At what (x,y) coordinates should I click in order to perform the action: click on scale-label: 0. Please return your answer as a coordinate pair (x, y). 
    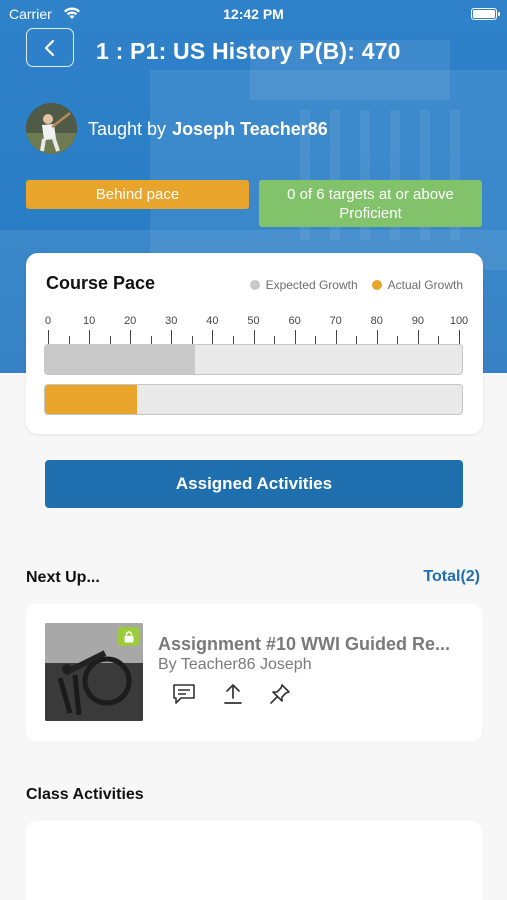
    Looking at the image, I should click on (48, 321).